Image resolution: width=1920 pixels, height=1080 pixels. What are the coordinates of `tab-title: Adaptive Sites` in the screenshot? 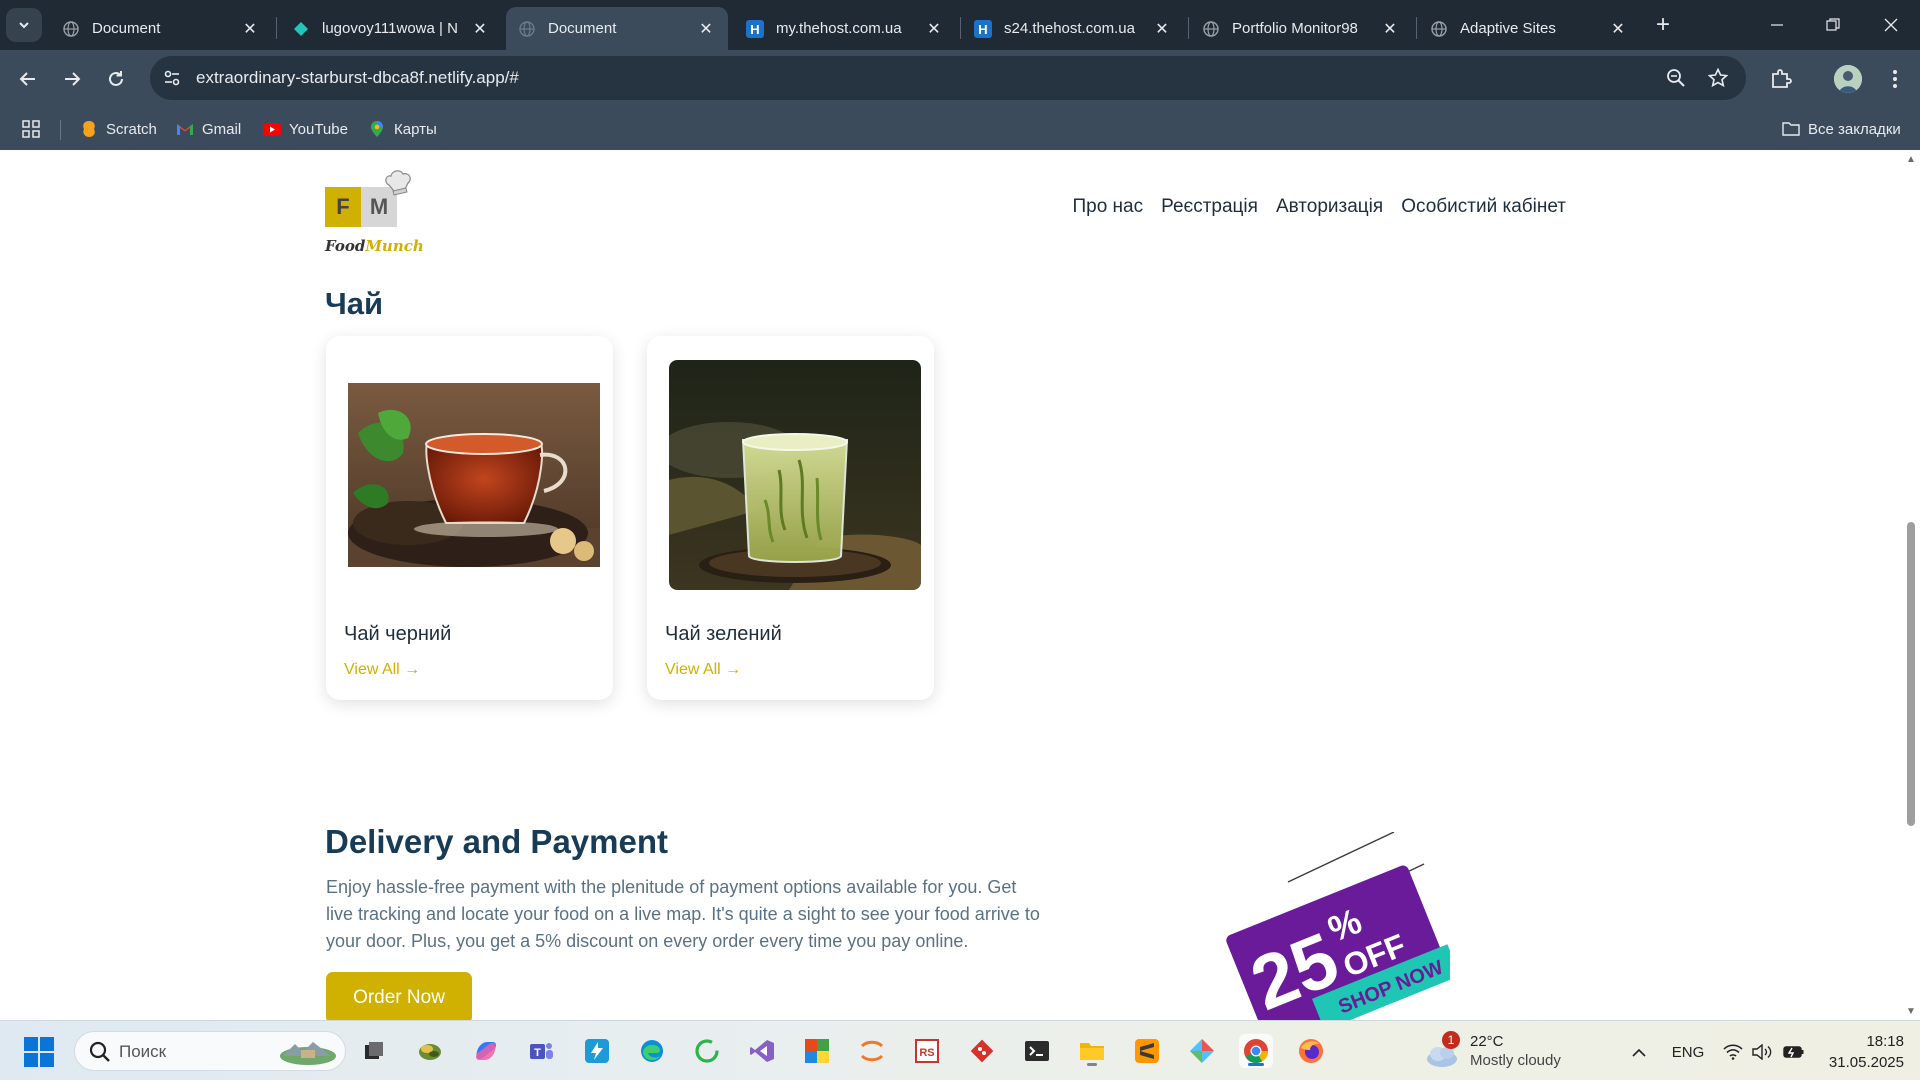 It's located at (1508, 28).